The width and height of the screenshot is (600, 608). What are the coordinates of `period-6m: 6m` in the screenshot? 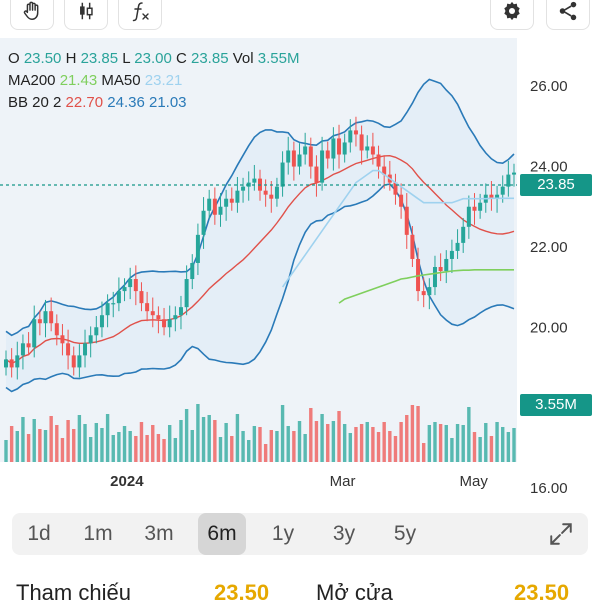 It's located at (222, 534).